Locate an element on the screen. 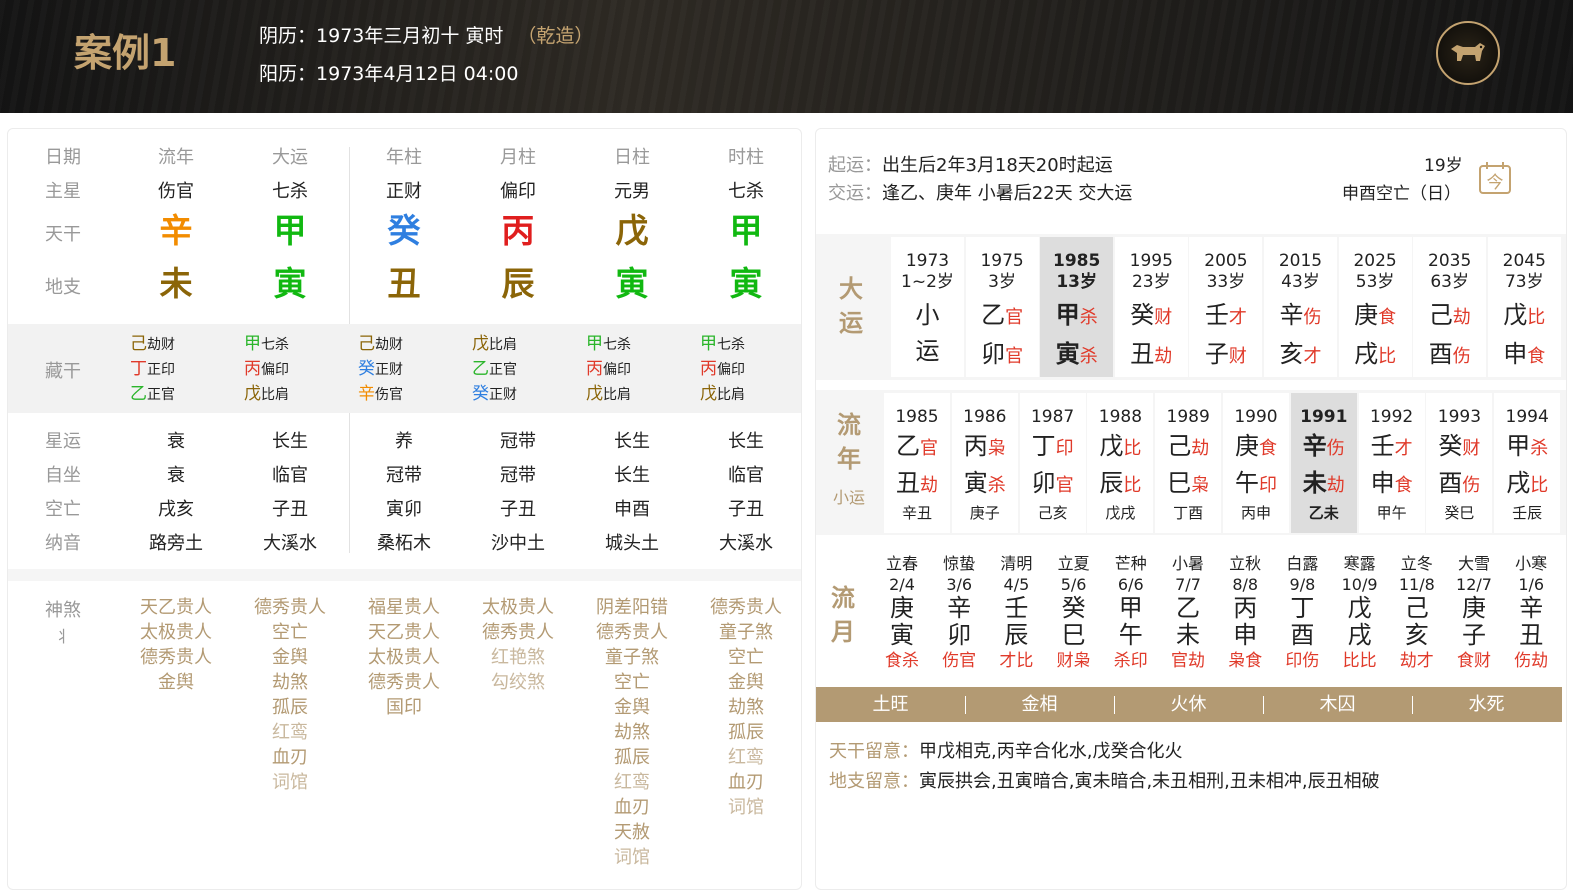 This screenshot has width=1573, height=890. shensha-item: 勾绞煞 is located at coordinates (518, 682).